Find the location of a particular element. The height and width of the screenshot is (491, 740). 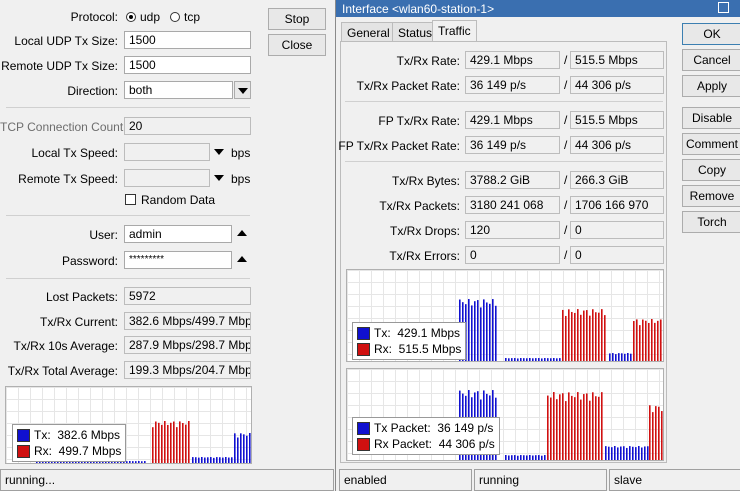

tcp-option-label: tcp is located at coordinates (192, 17).